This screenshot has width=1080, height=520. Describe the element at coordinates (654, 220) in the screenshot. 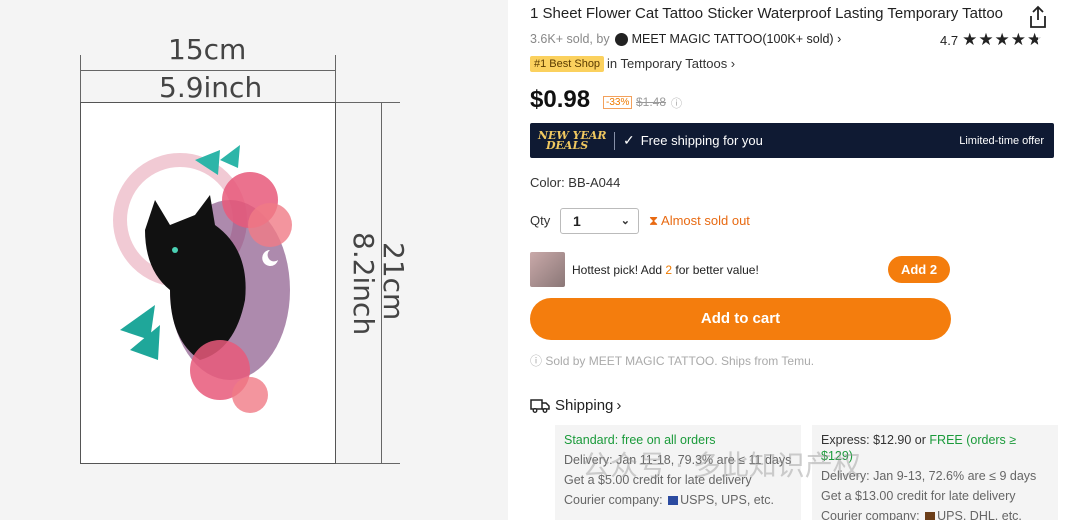

I see `hourglass-icon: ⧗` at that location.